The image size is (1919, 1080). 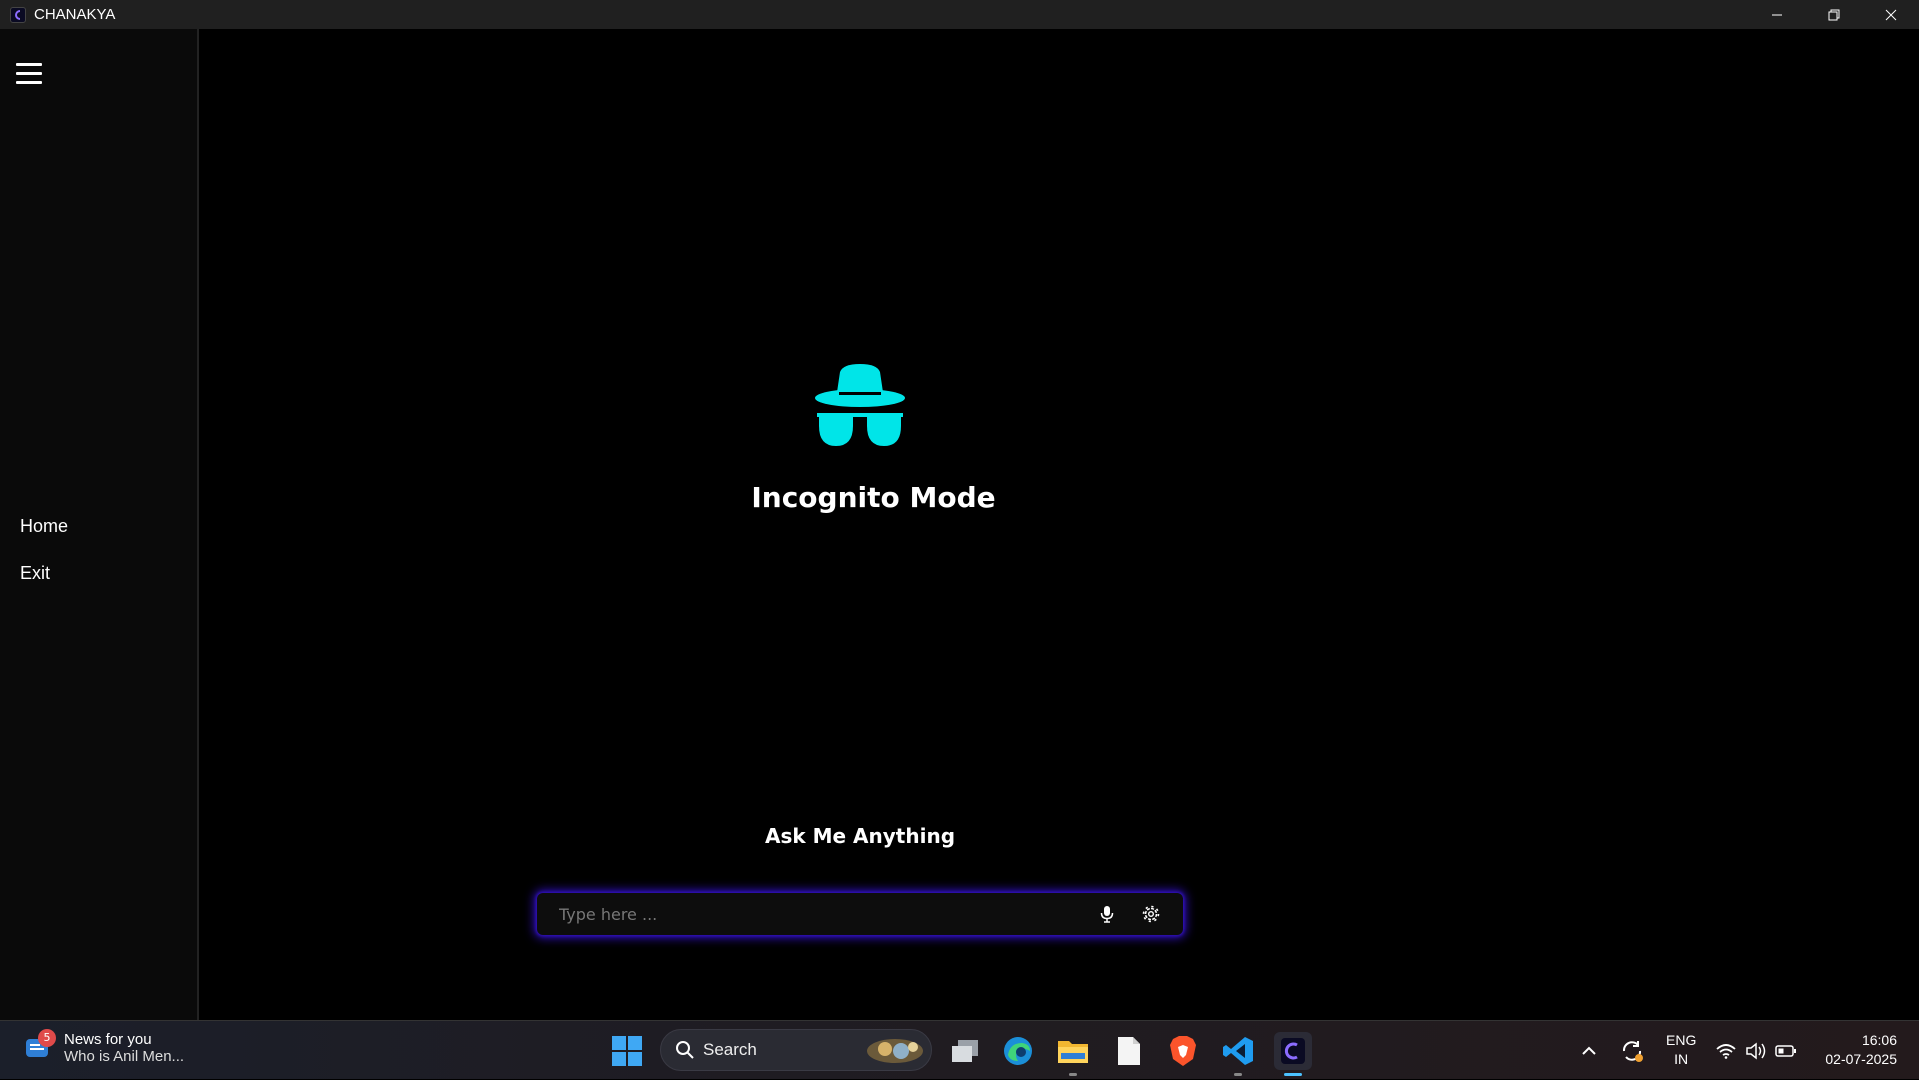 I want to click on microphone-button, so click(x=1107, y=914).